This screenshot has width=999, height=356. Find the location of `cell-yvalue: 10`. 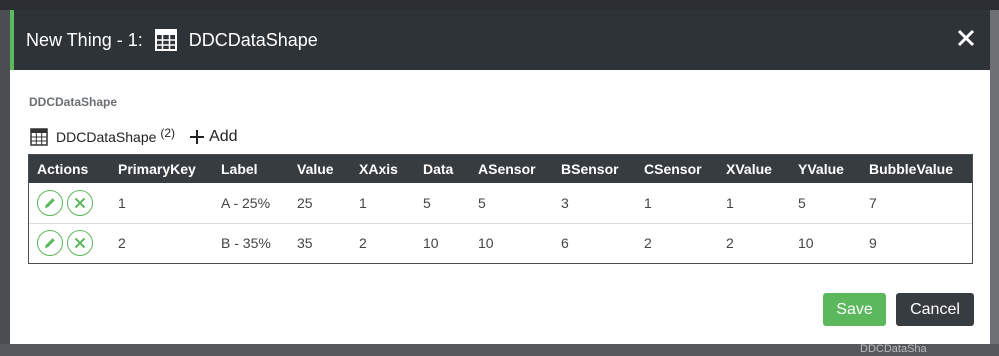

cell-yvalue: 10 is located at coordinates (806, 243).